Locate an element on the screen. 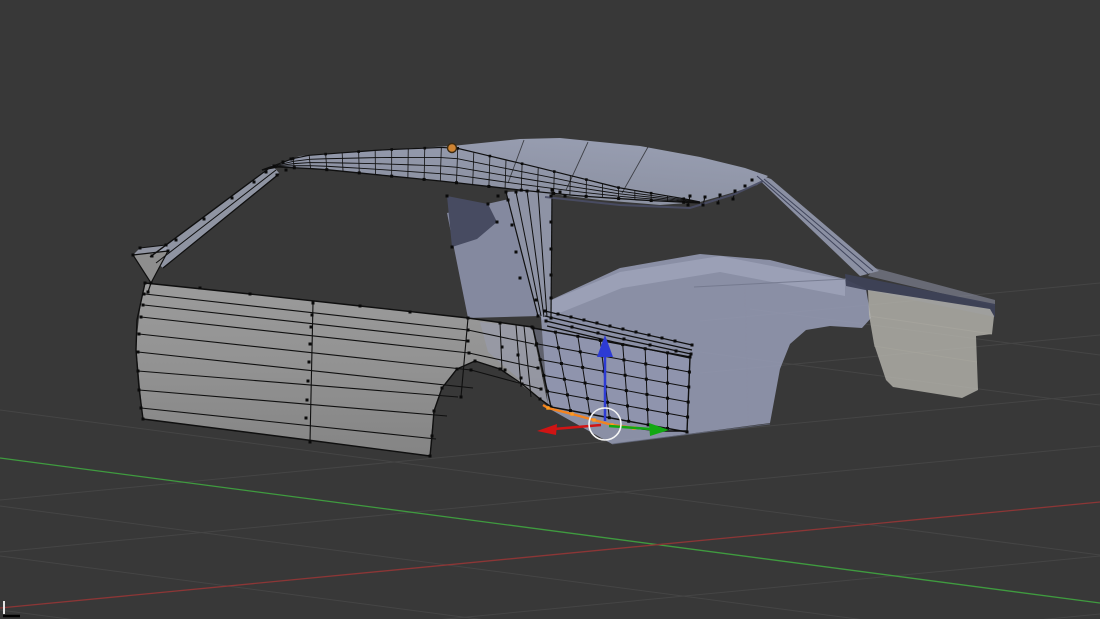 The width and height of the screenshot is (1100, 619). object-origin-dot is located at coordinates (452, 148).